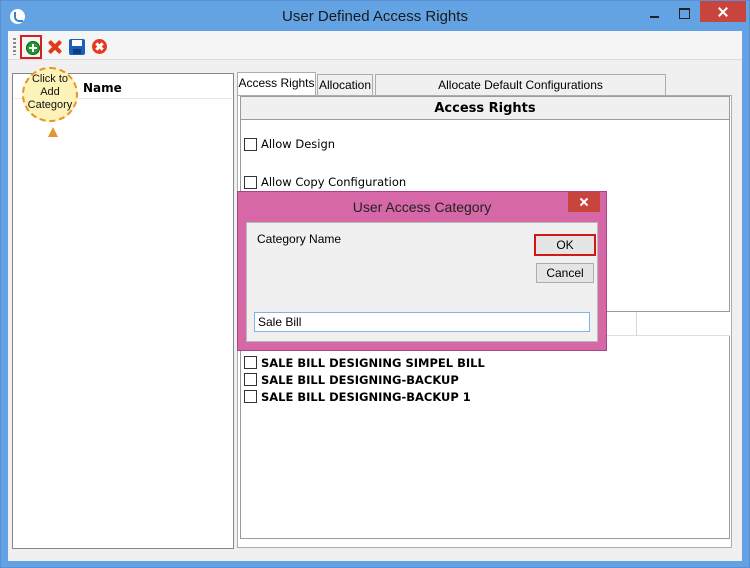 This screenshot has width=750, height=568. Describe the element at coordinates (333, 182) in the screenshot. I see `allow-copy-configuration-label: Allow Copy Configuration` at that location.